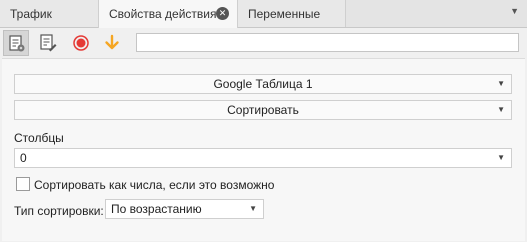  I want to click on sort-type-value: По возрастанию, so click(156, 209).